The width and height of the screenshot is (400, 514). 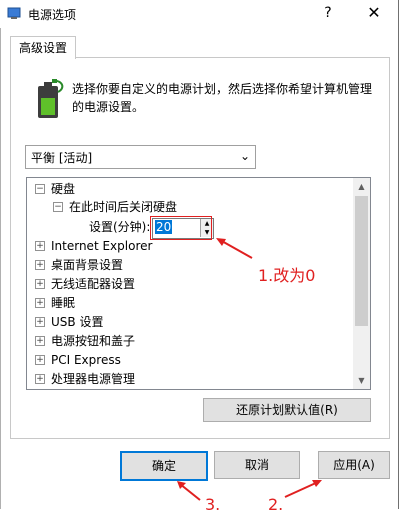 I want to click on apply-button: 应用(A), so click(x=354, y=465).